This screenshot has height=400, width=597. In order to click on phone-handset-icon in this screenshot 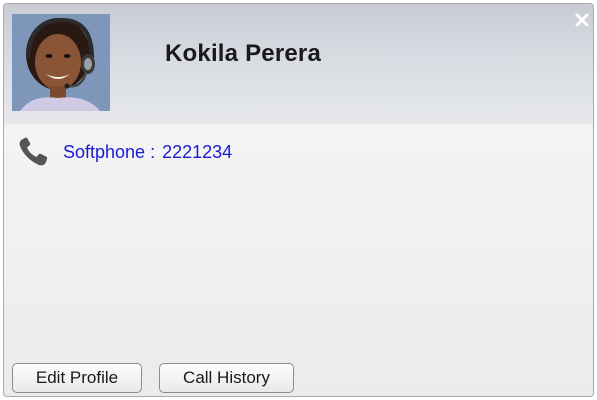, I will do `click(33, 151)`.